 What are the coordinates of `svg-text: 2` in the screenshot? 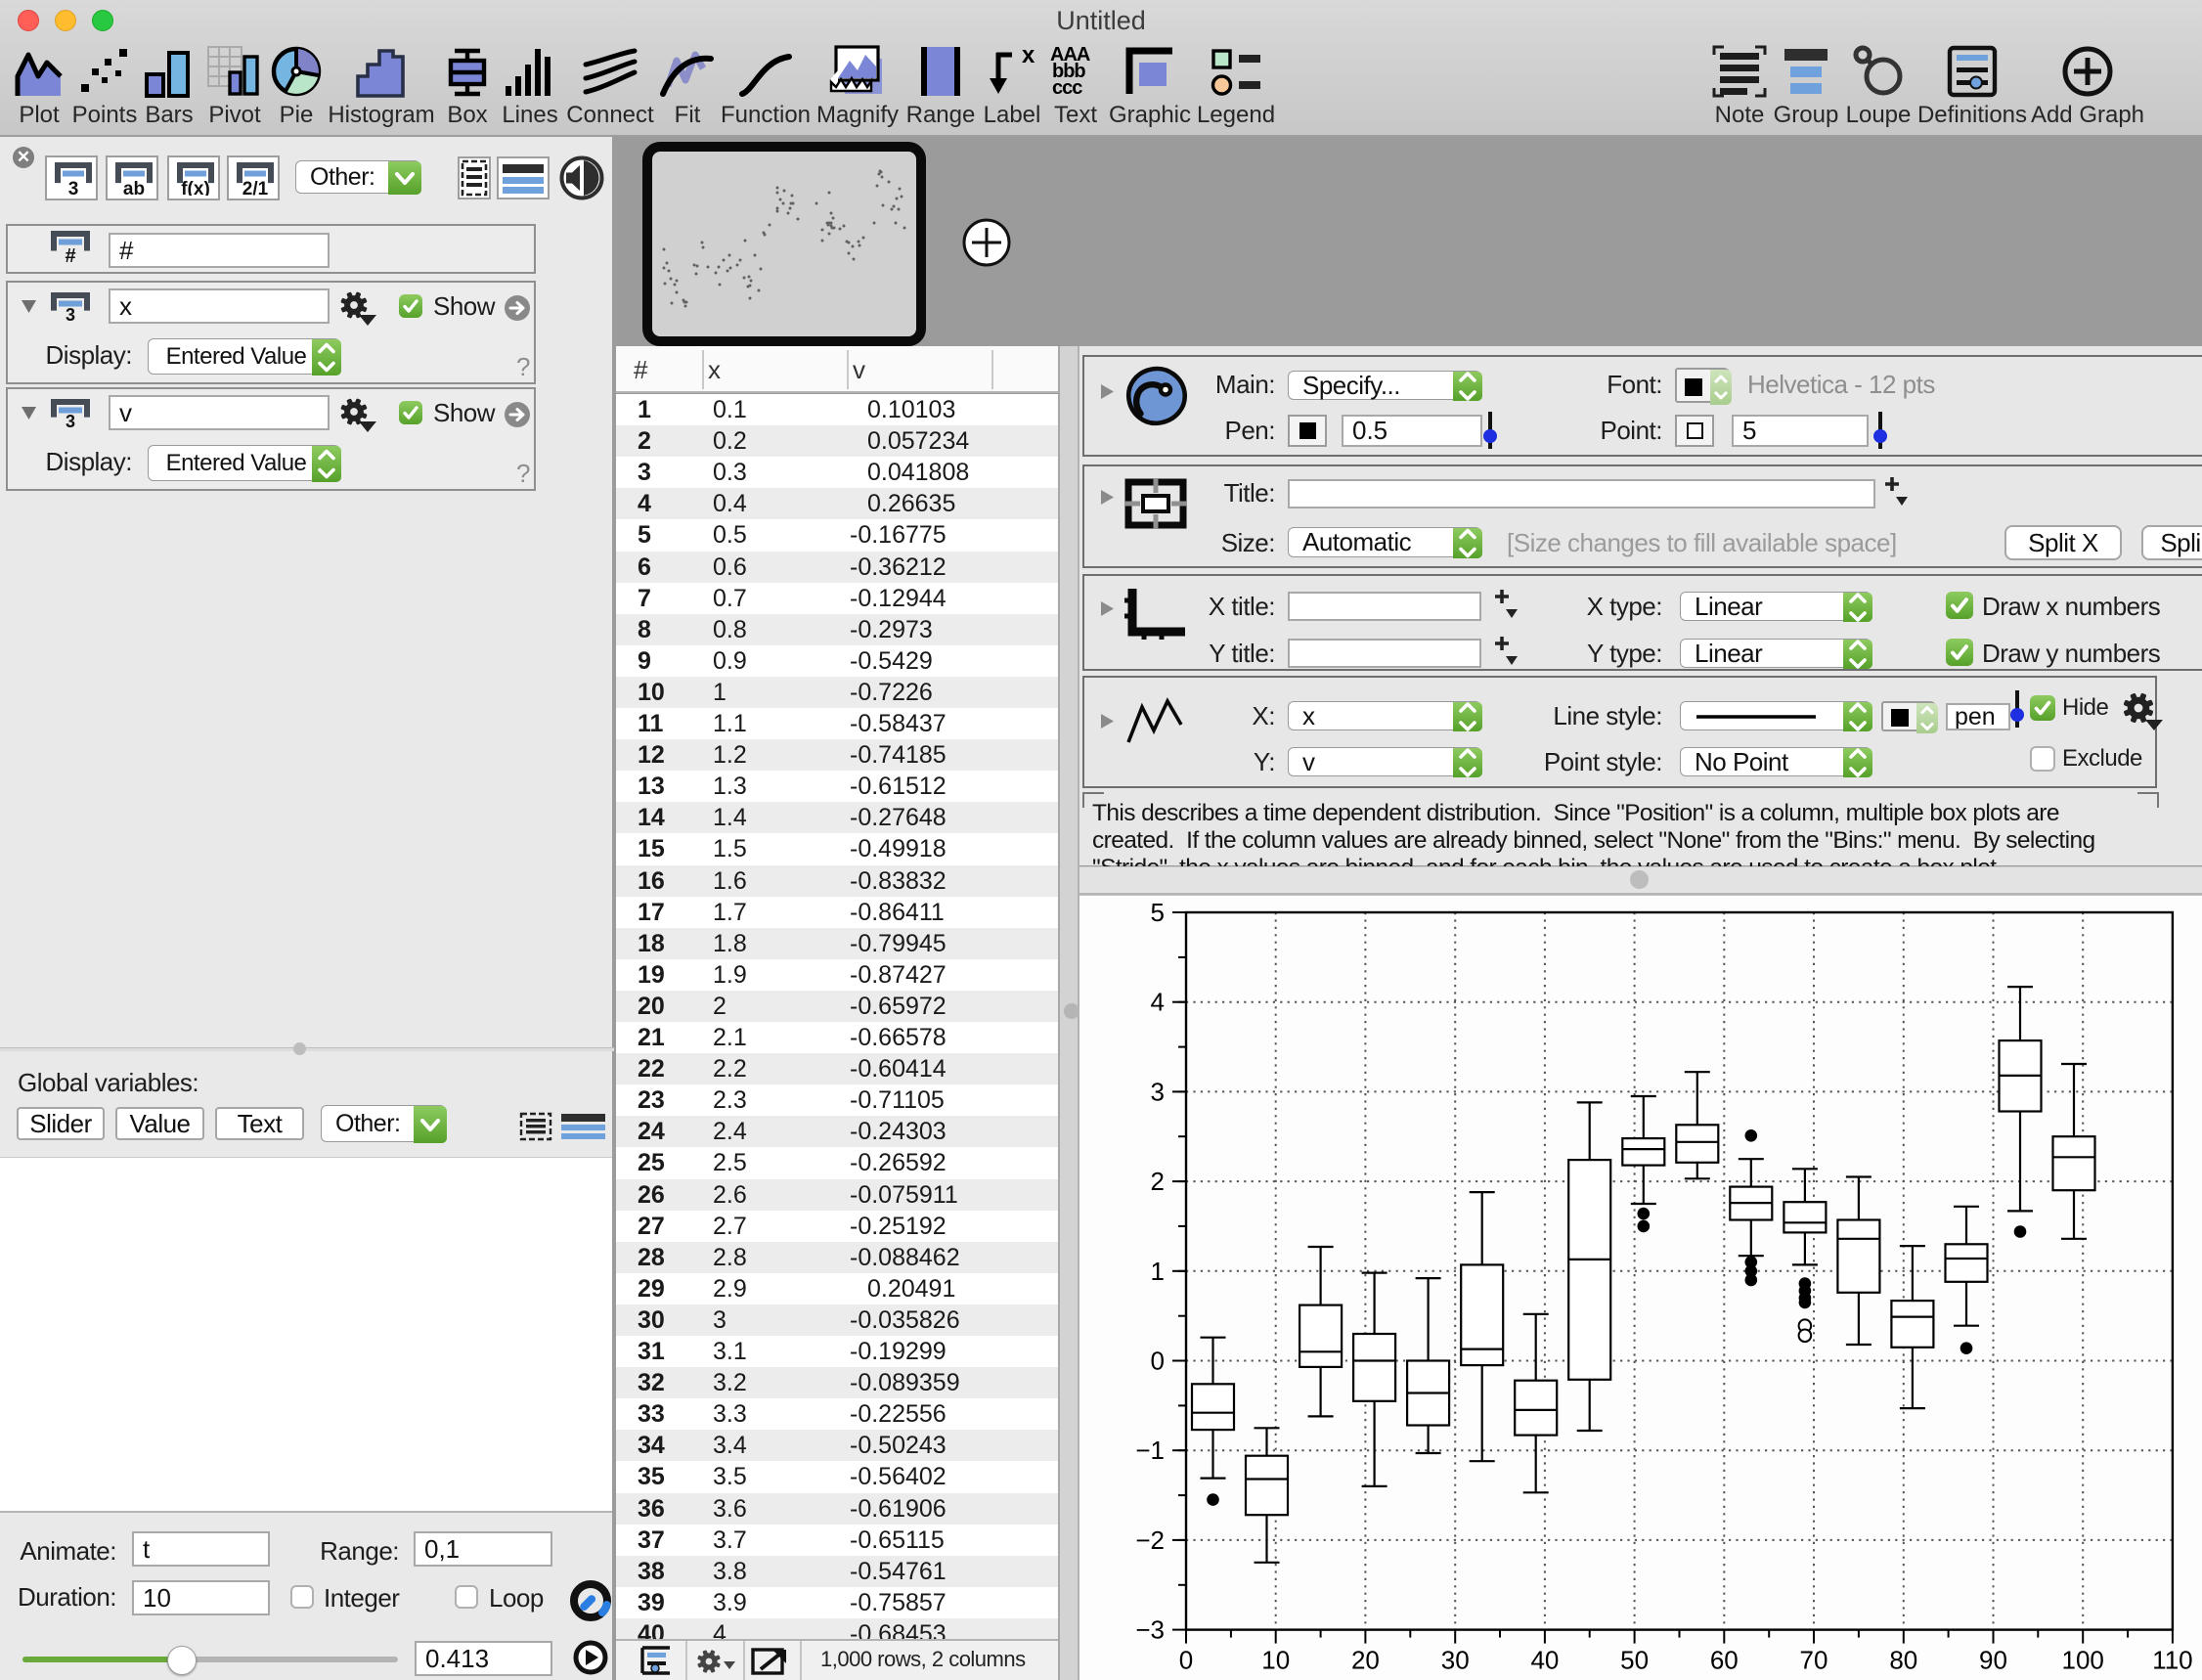 It's located at (1158, 1181).